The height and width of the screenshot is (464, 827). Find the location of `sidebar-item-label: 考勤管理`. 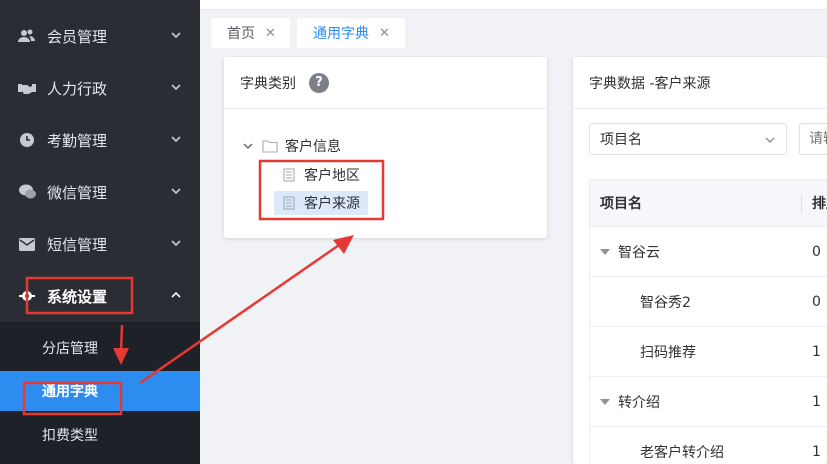

sidebar-item-label: 考勤管理 is located at coordinates (77, 140).